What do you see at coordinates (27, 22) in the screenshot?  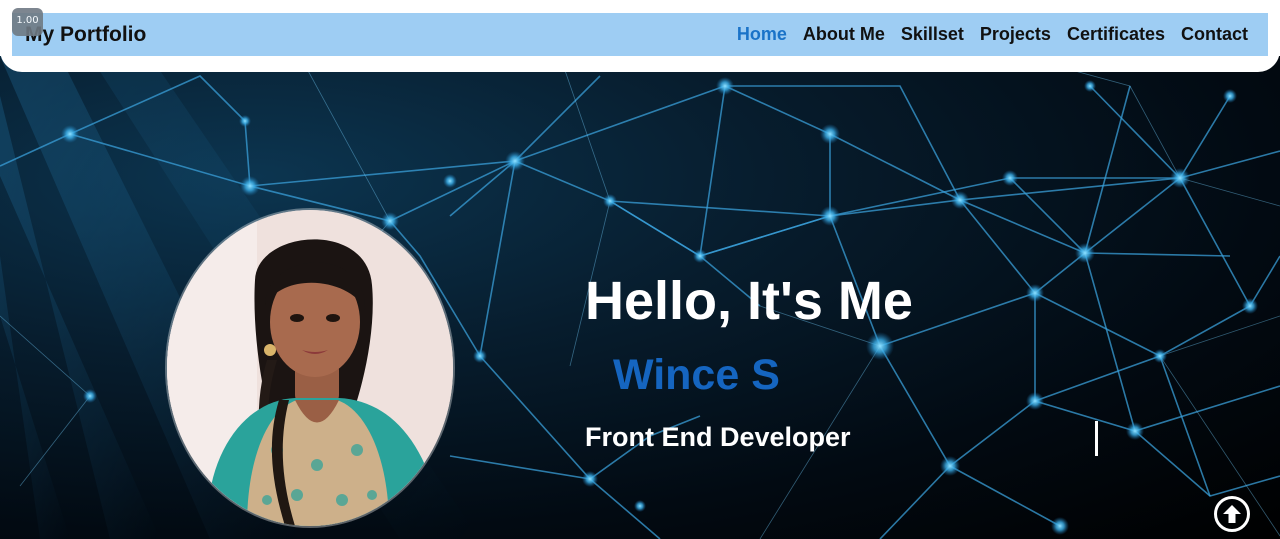 I see `zoom-level-badge: 1.00` at bounding box center [27, 22].